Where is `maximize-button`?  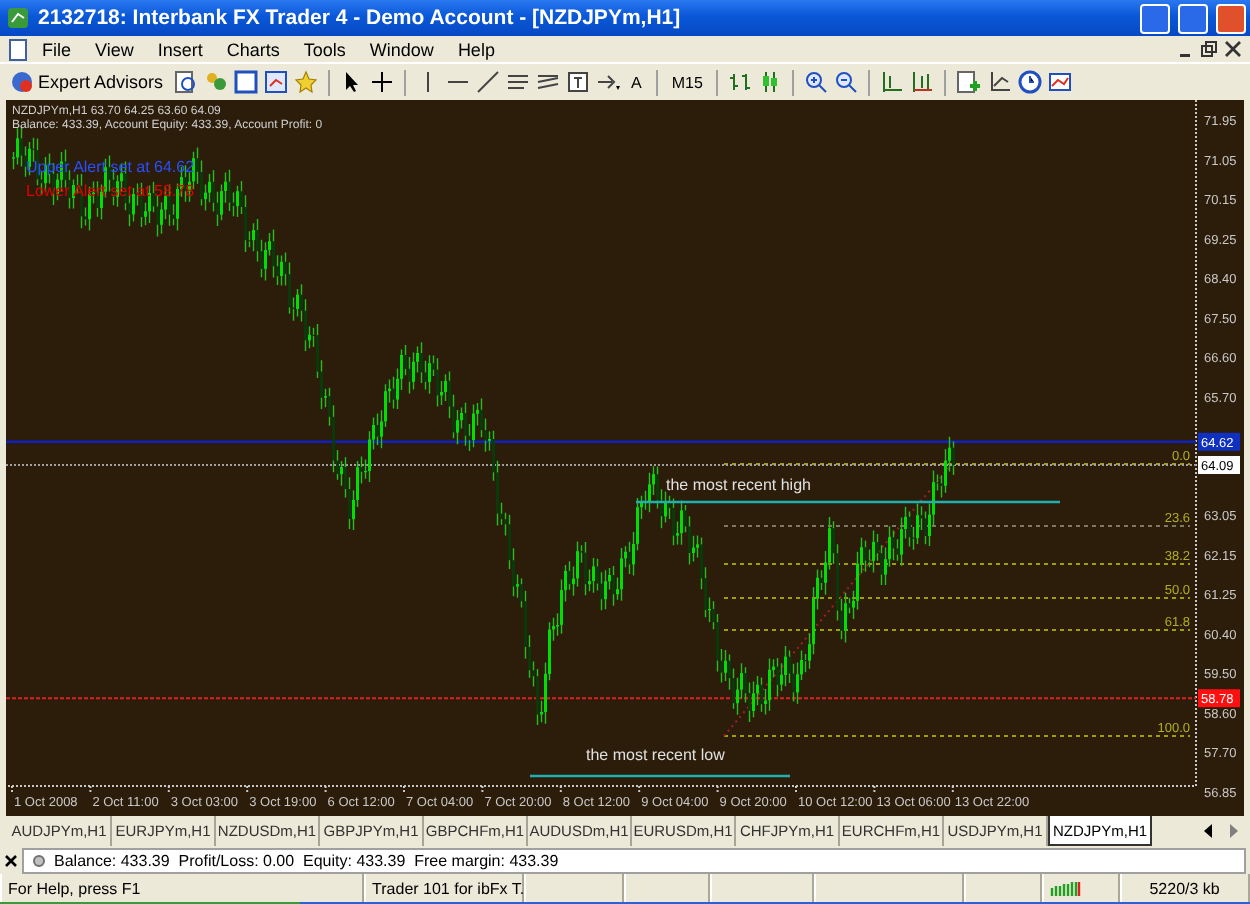 maximize-button is located at coordinates (1193, 18).